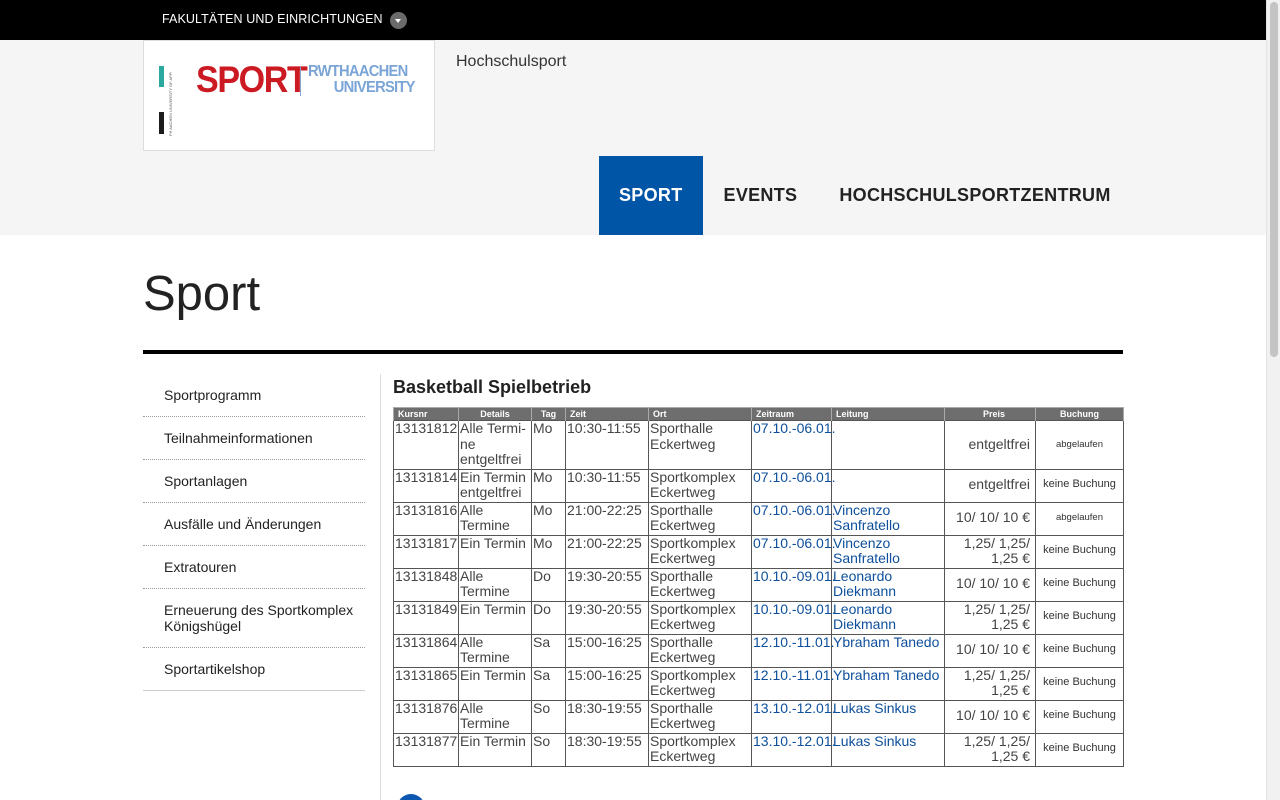 The height and width of the screenshot is (800, 1280). What do you see at coordinates (633, 20) in the screenshot?
I see `top-bar: FAKULTÄTEN UND EINRICHTUNGEN` at bounding box center [633, 20].